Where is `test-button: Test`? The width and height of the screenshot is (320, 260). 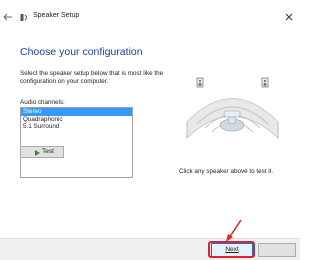 test-button: Test is located at coordinates (42, 152).